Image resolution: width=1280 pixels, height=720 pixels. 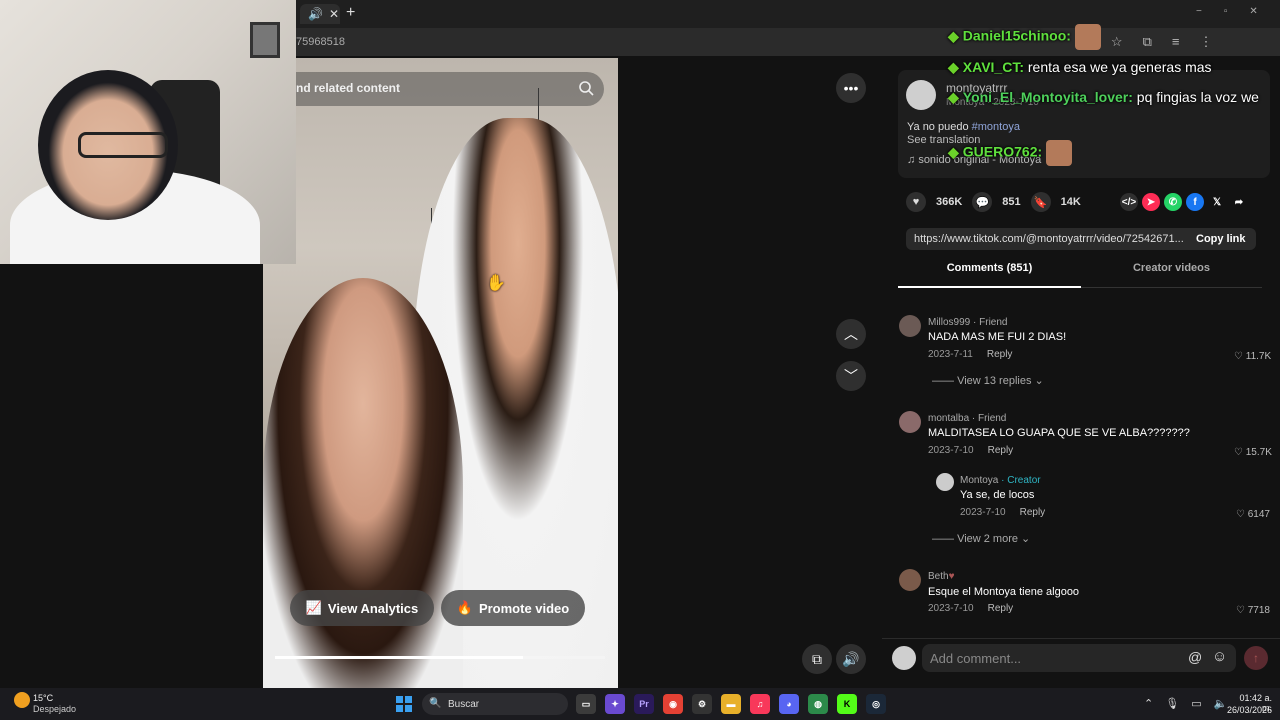 I want to click on new-tab-button: +, so click(x=350, y=13).